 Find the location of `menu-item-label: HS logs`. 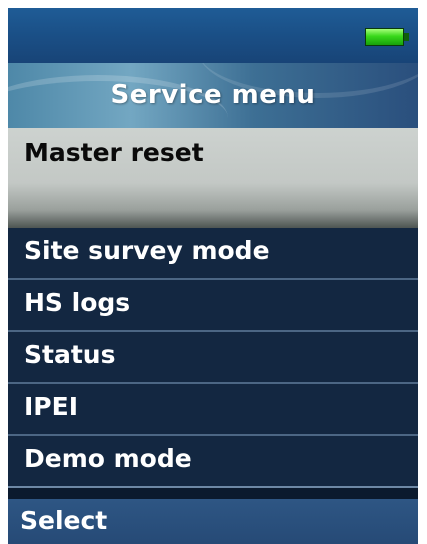

menu-item-label: HS logs is located at coordinates (77, 302).